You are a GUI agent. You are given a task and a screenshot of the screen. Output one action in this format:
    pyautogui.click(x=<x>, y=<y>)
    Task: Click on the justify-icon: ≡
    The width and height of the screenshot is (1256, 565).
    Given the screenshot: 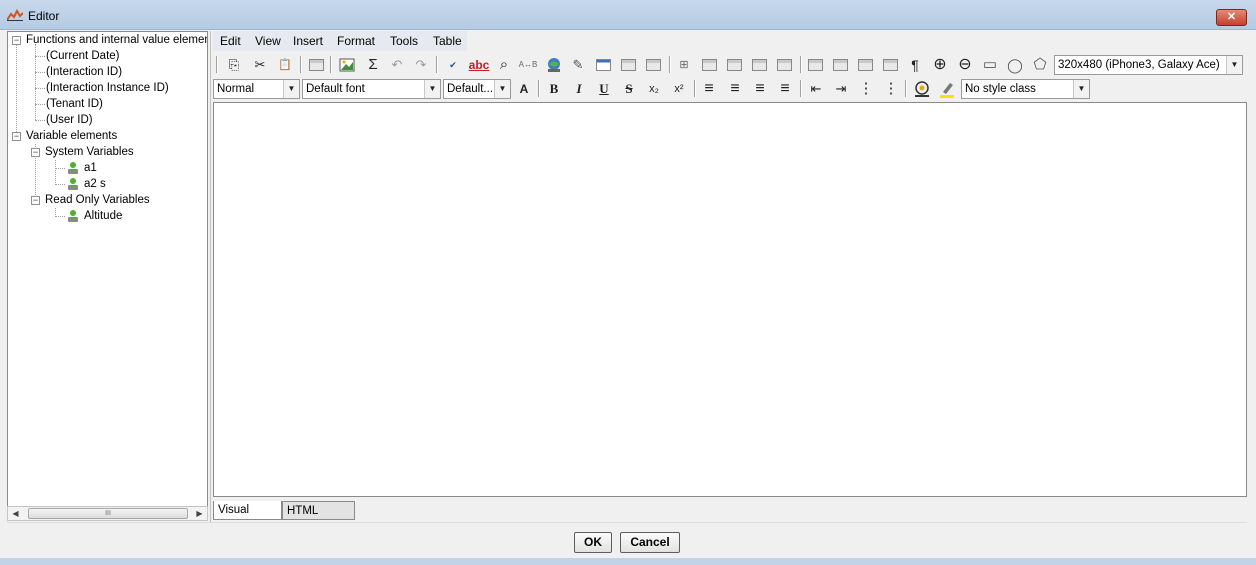 What is the action you would take?
    pyautogui.click(x=785, y=89)
    